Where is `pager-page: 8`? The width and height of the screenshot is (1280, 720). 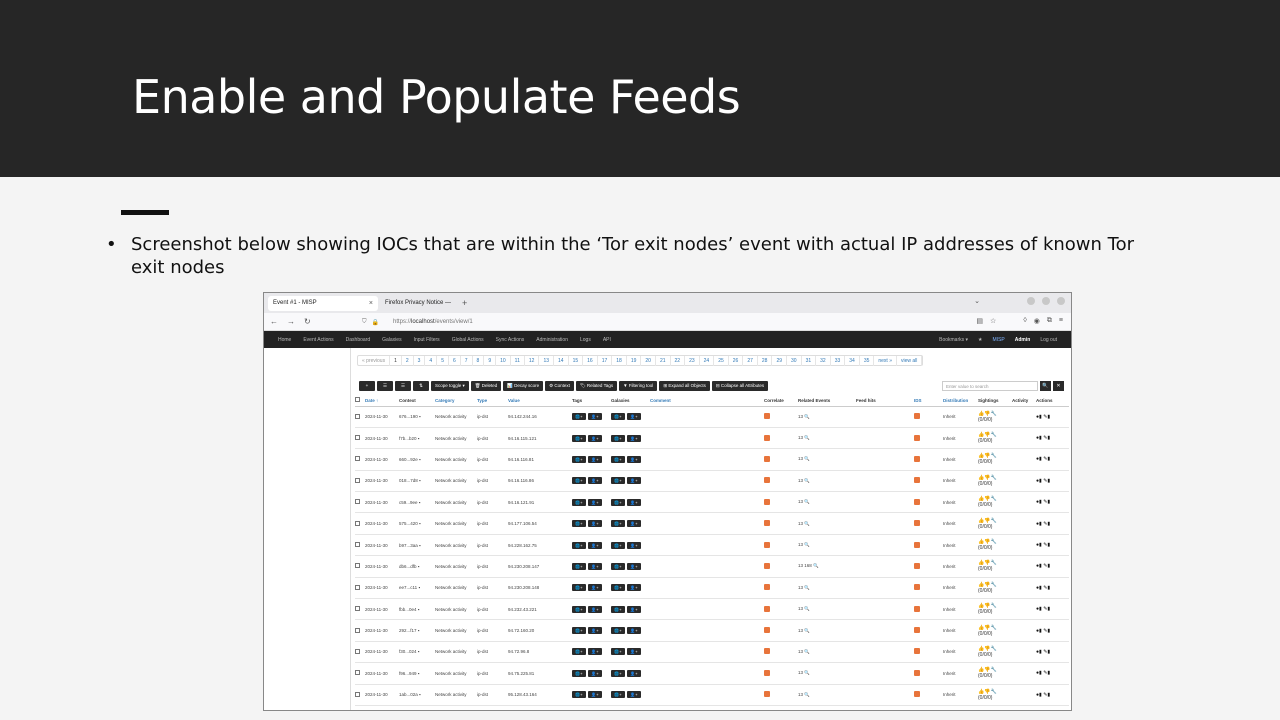
pager-page: 8 is located at coordinates (479, 360).